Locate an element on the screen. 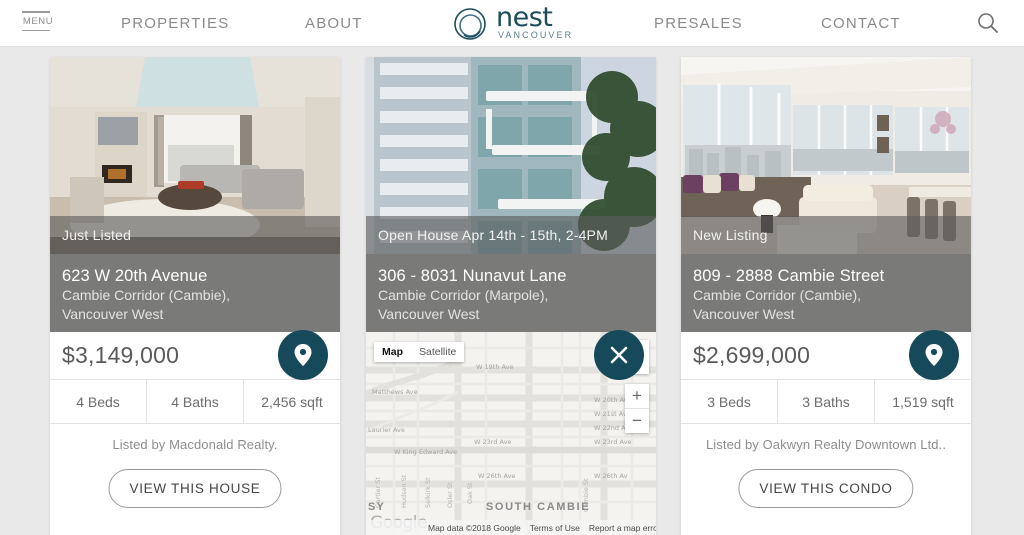  map-terms-link: Terms of Use is located at coordinates (555, 528).